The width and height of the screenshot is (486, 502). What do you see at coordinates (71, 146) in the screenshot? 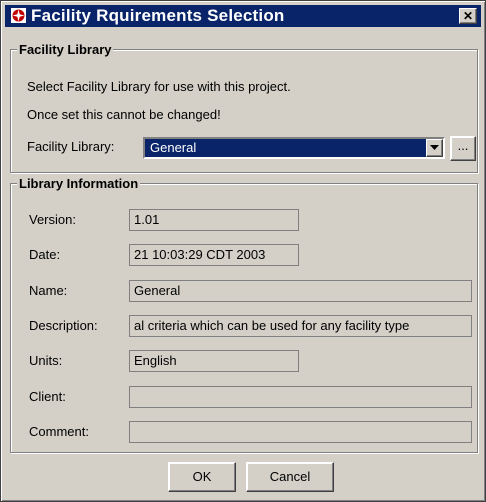
I see `facility-library-label: Facility Library:` at bounding box center [71, 146].